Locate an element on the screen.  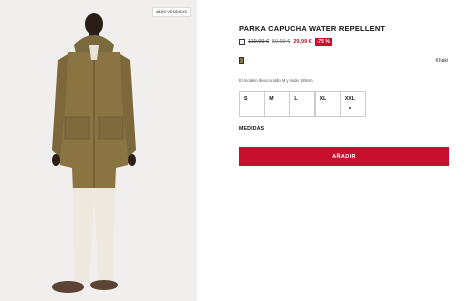
size-option-s: S is located at coordinates (252, 104).